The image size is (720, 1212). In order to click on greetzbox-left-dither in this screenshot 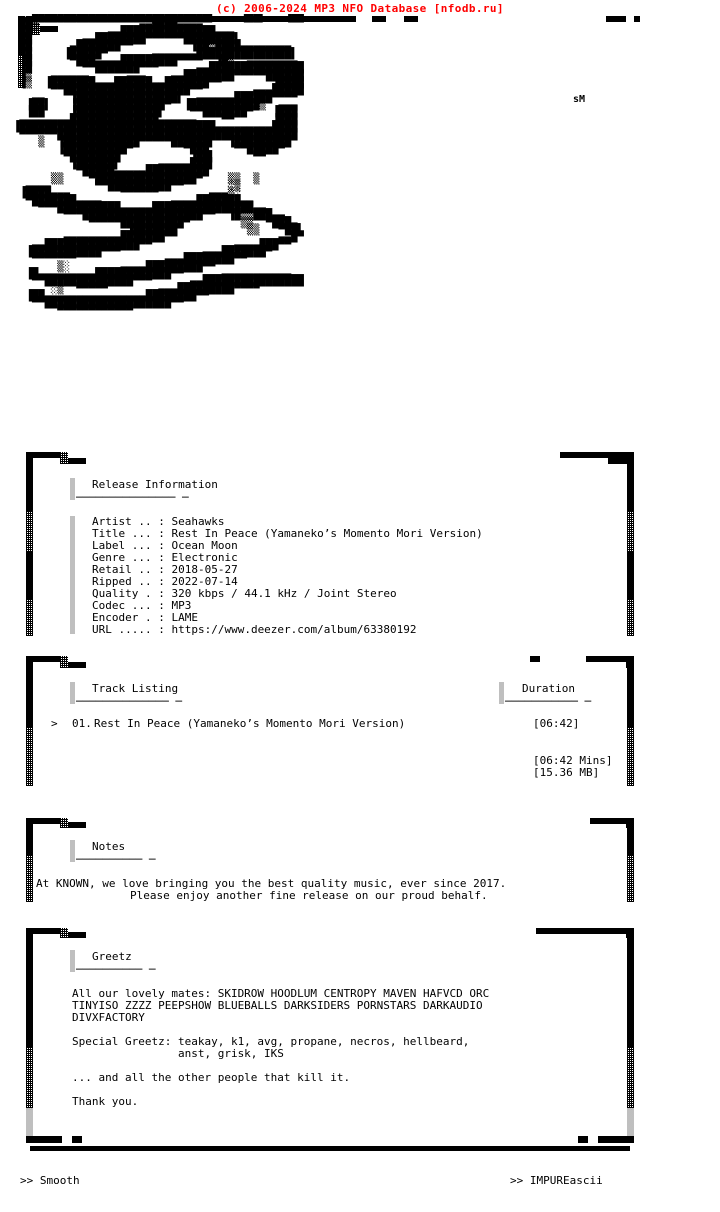, I will do `click(29, 1078)`.